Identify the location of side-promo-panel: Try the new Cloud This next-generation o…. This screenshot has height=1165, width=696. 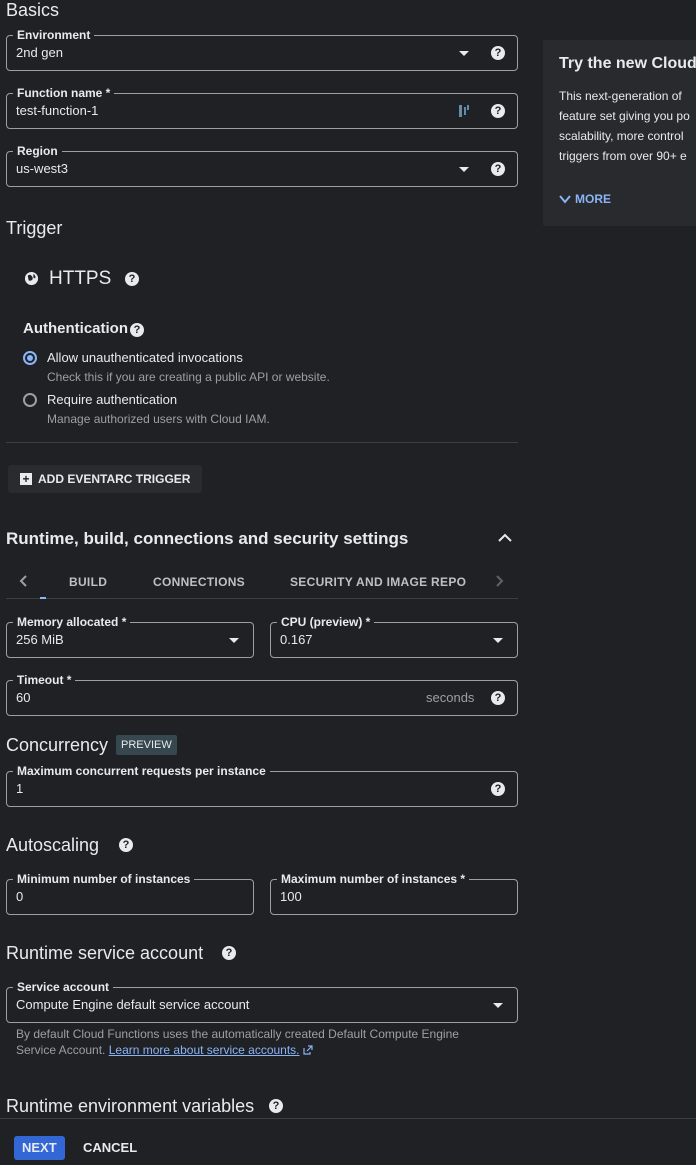
(619, 133).